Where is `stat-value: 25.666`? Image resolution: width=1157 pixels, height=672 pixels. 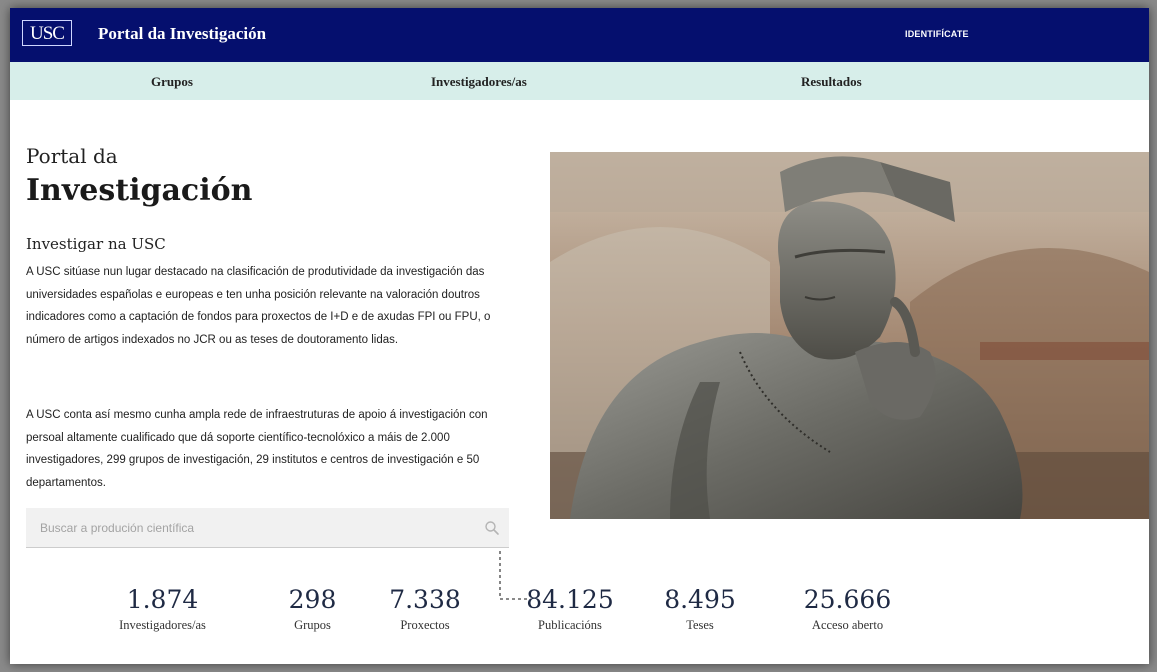 stat-value: 25.666 is located at coordinates (847, 599).